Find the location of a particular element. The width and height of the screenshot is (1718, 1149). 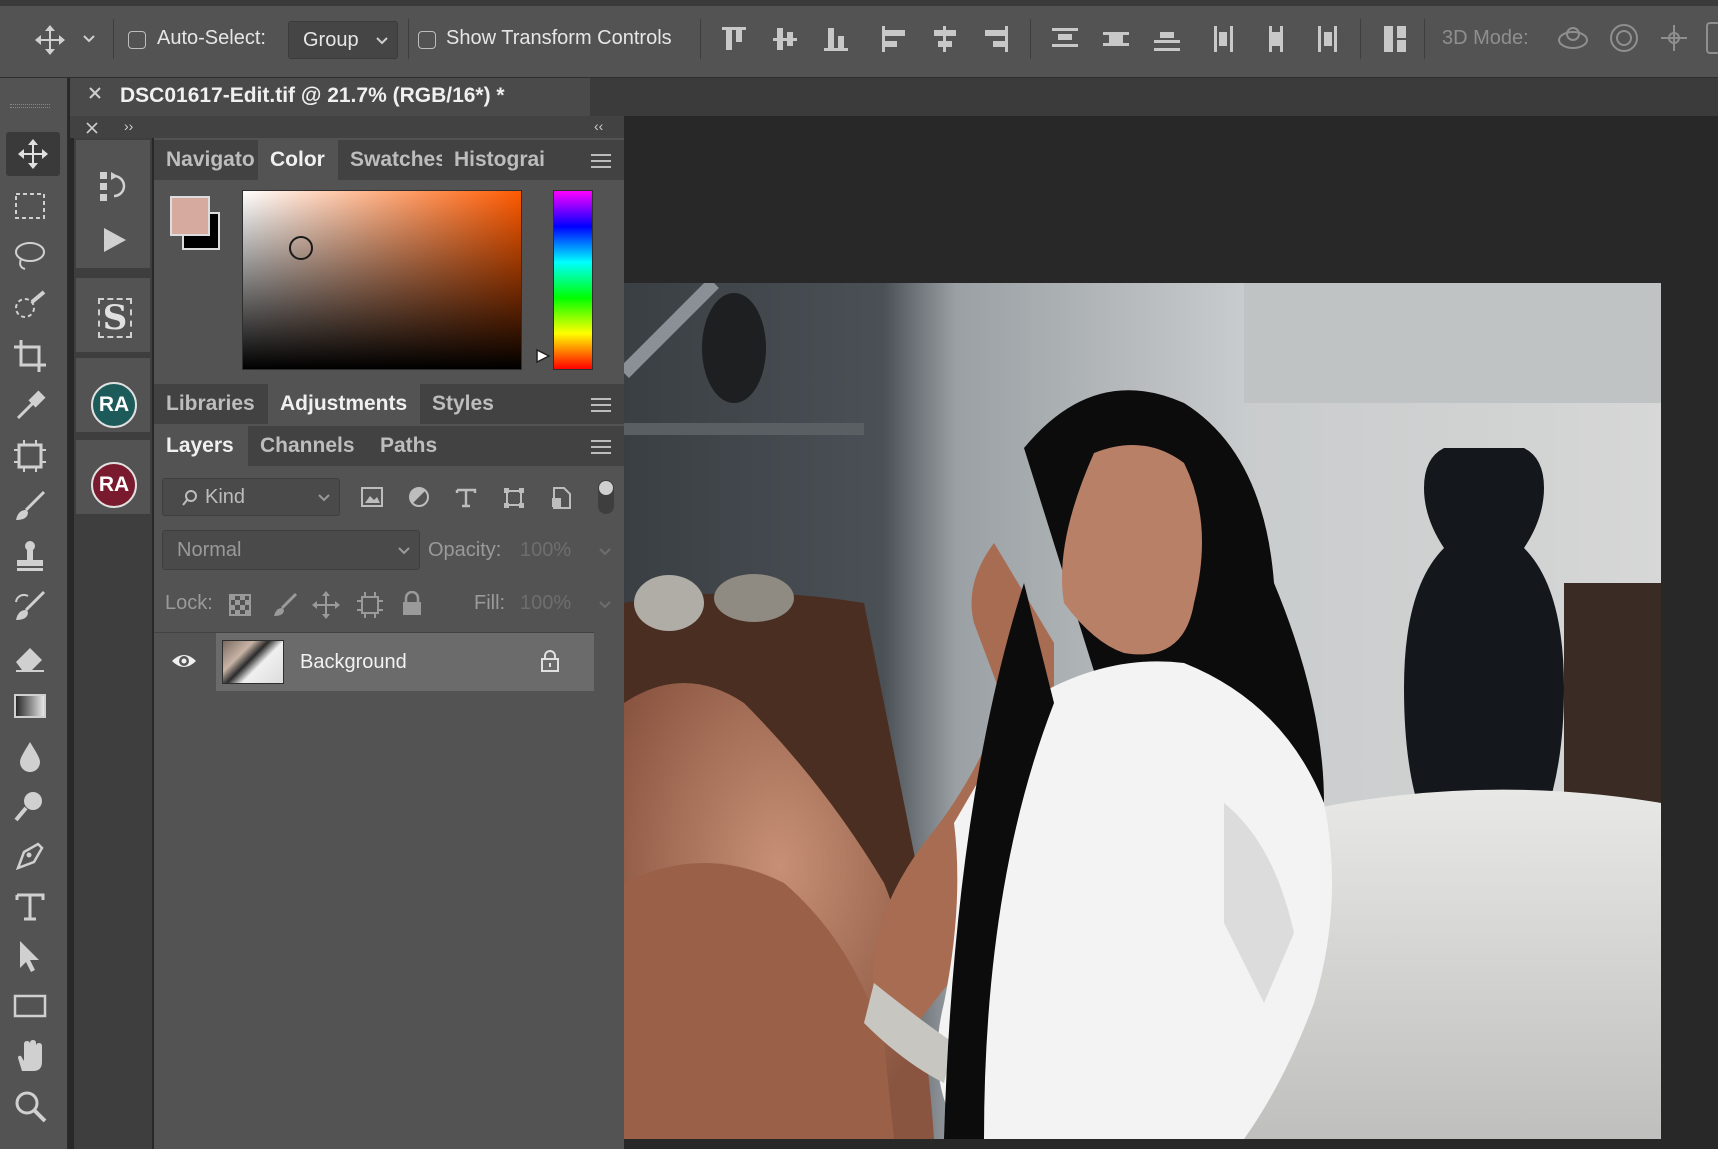

crop-icon is located at coordinates (30, 356).